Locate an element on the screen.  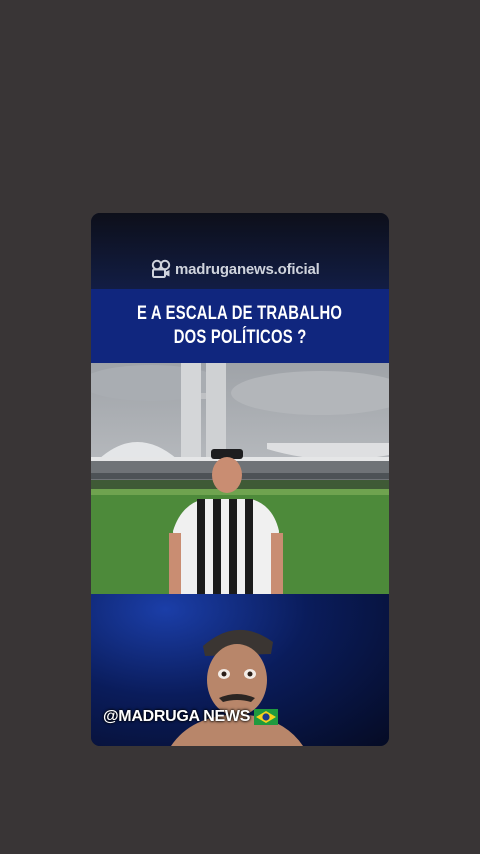
header-band: madruganews.oficial is located at coordinates (240, 251).